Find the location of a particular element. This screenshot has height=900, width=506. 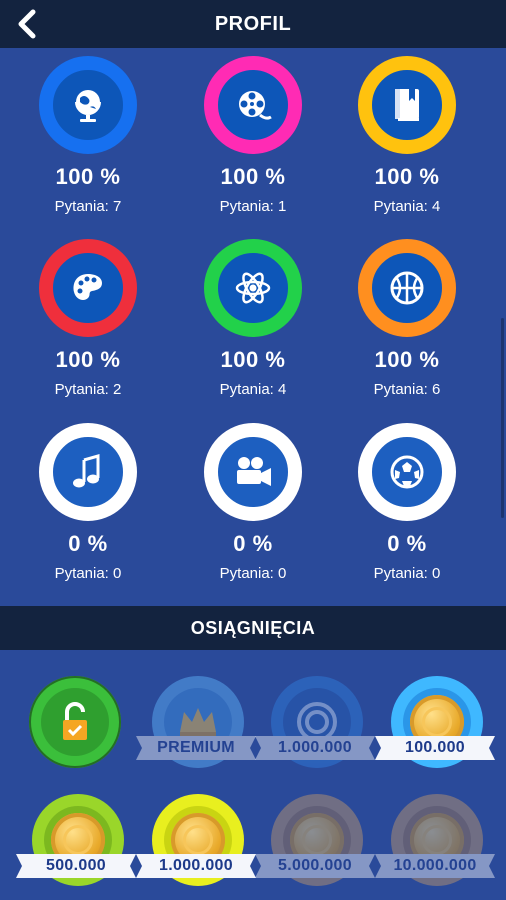

page-title: PROFIL is located at coordinates (253, 23).